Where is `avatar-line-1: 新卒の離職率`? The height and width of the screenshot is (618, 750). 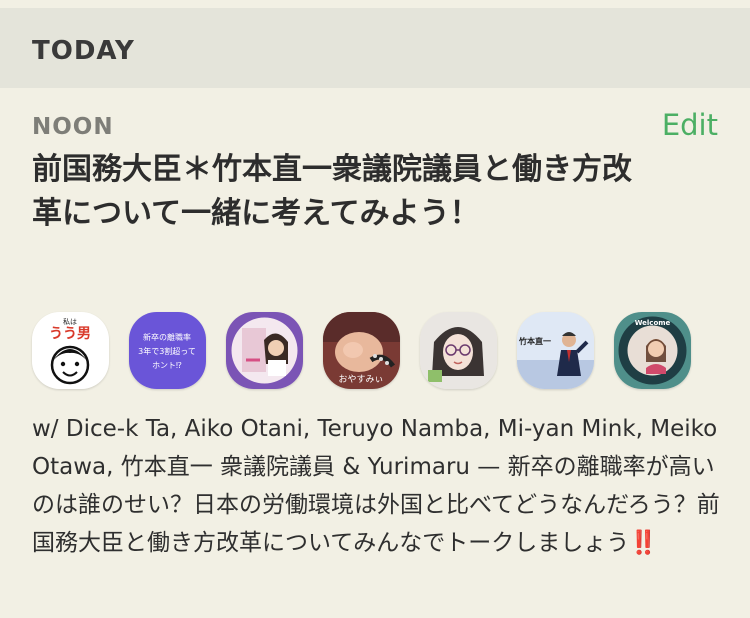 avatar-line-1: 新卒の離職率 is located at coordinates (167, 337).